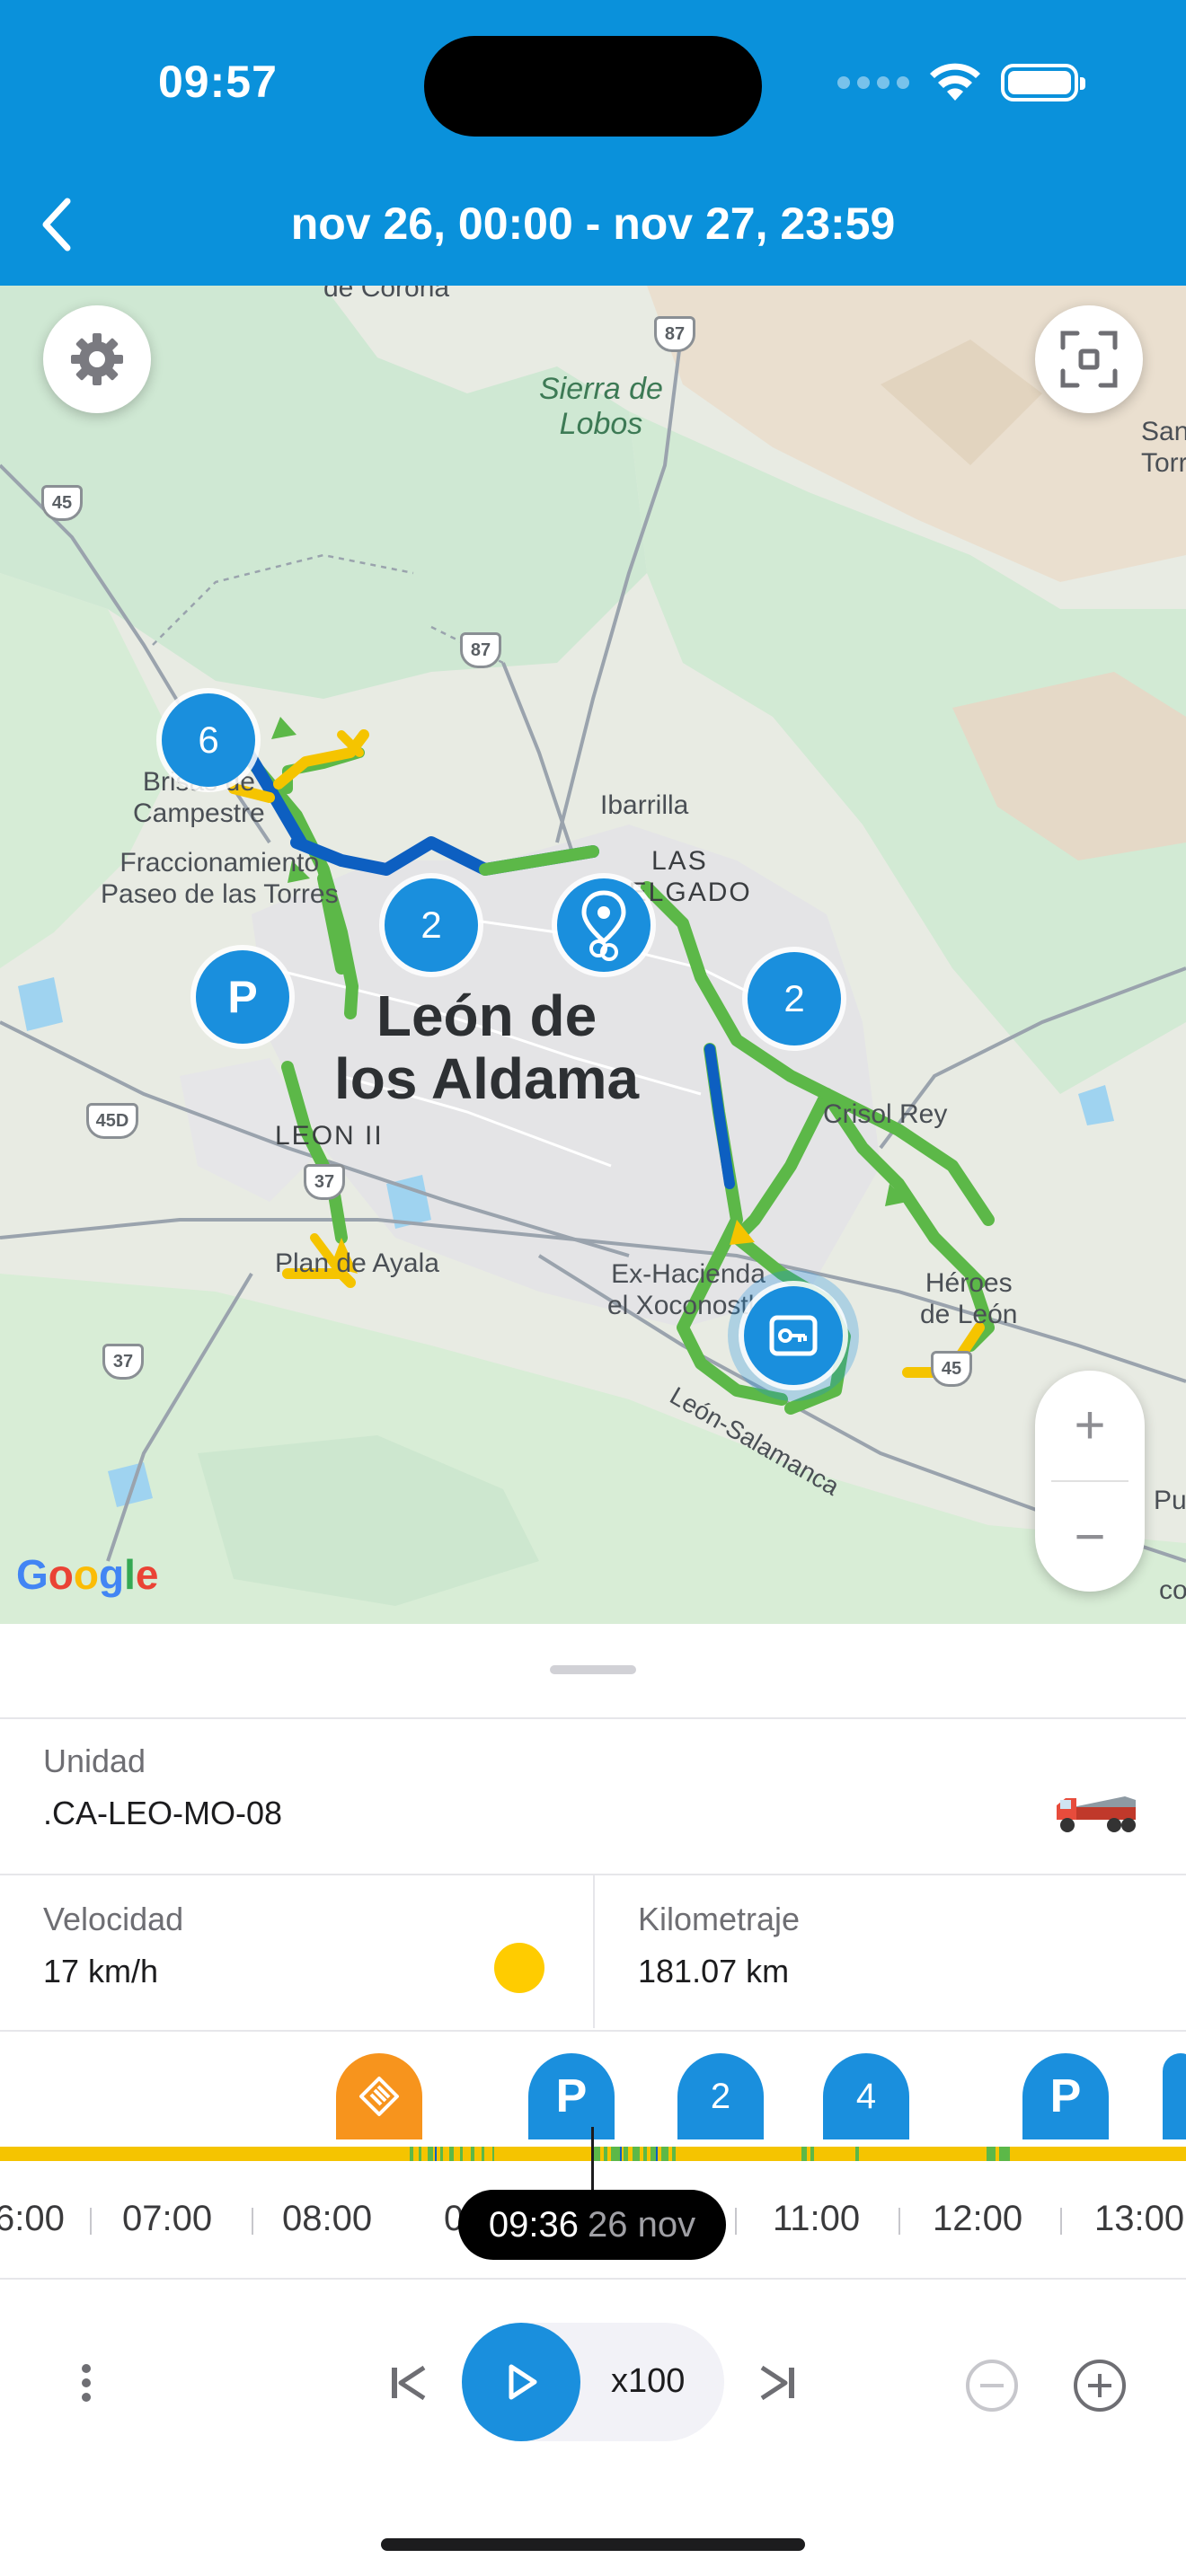 The width and height of the screenshot is (1186, 2576). I want to click on time-tick: 12:00, so click(978, 2218).